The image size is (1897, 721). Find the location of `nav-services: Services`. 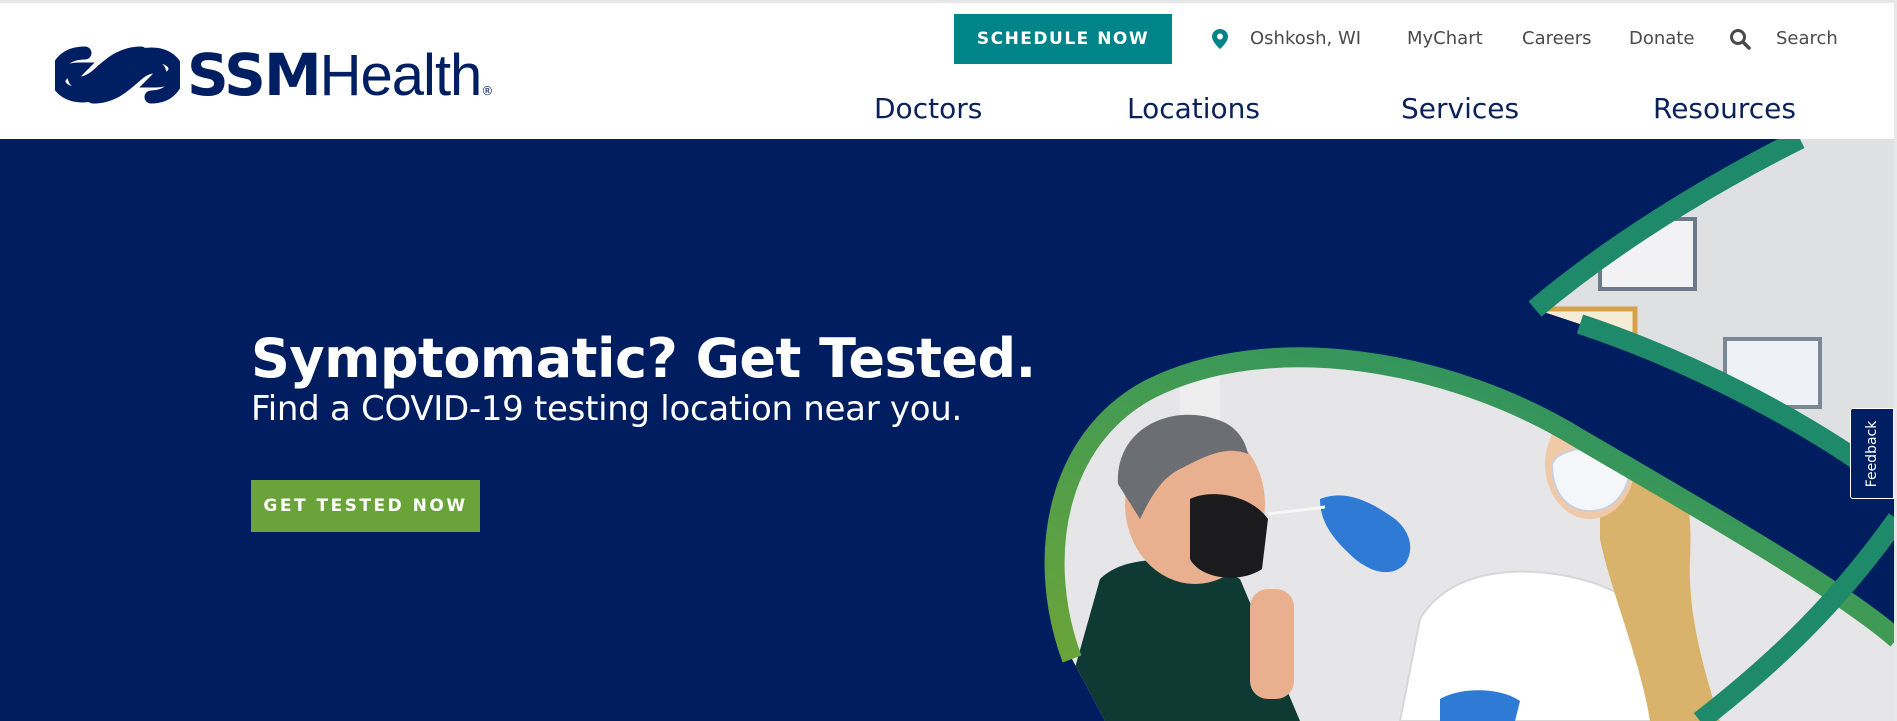

nav-services: Services is located at coordinates (1460, 109).